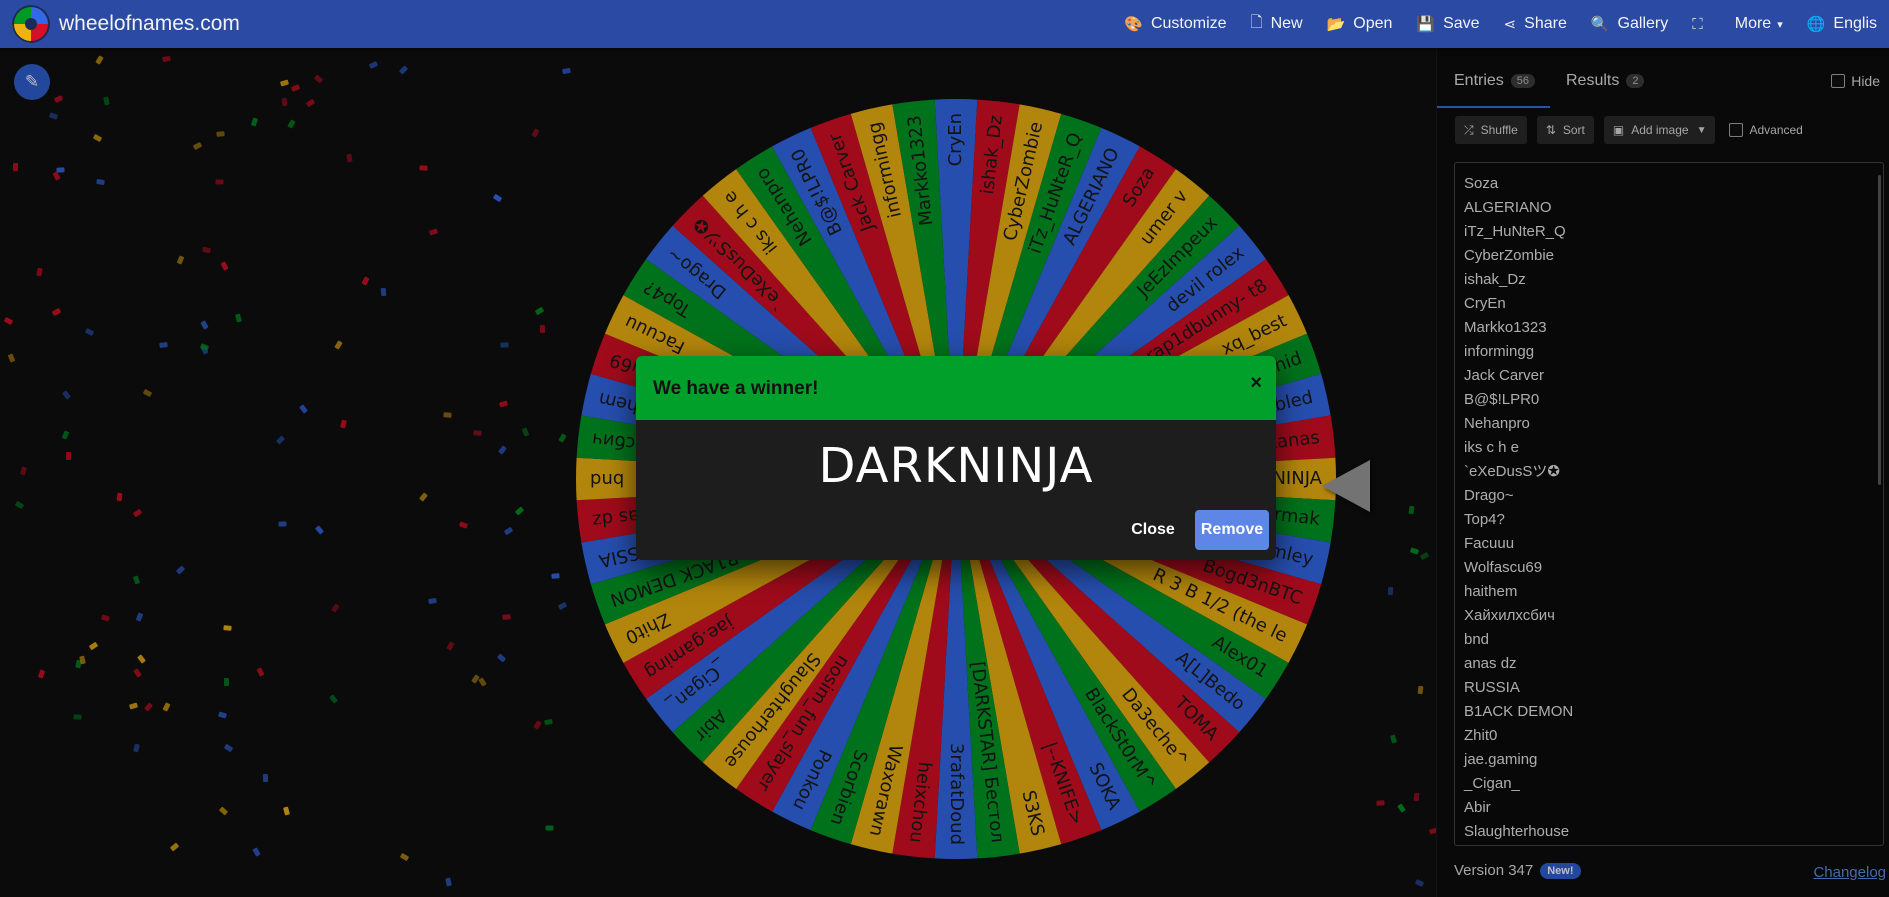 This screenshot has width=1889, height=897. Describe the element at coordinates (1188, 23) in the screenshot. I see `menu-label: Customize` at that location.